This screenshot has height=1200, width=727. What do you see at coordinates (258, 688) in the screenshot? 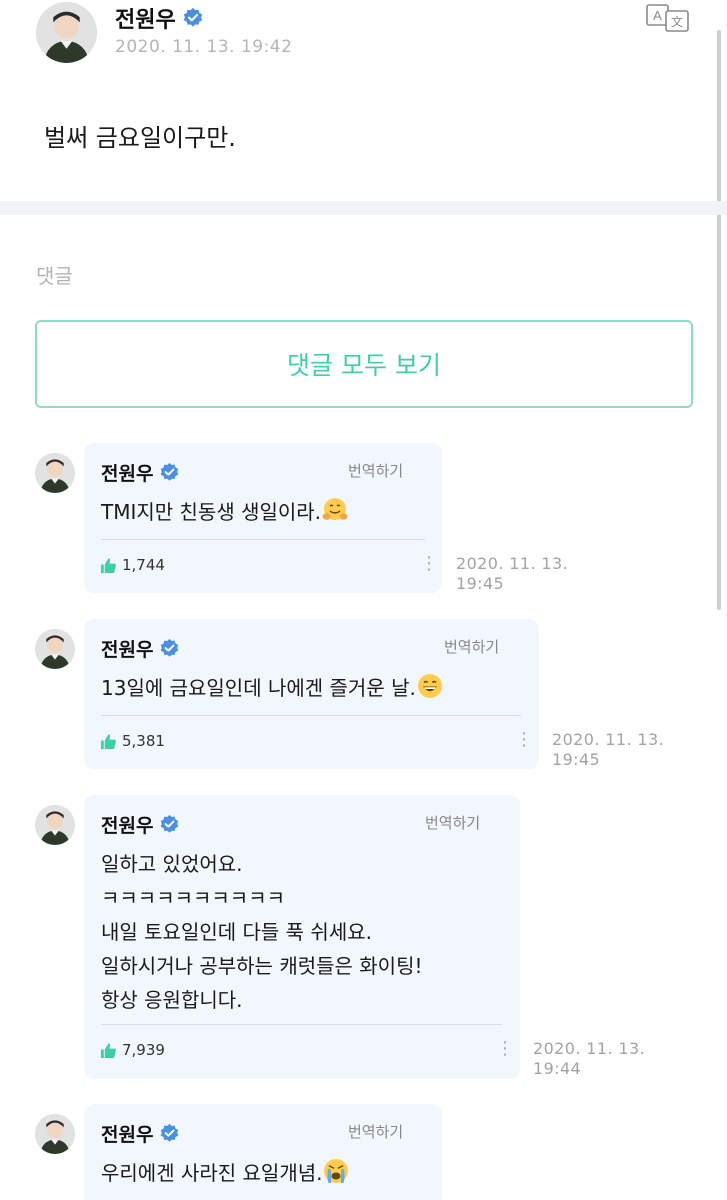
I see `comment-text-content: 13일에 금요일인데 나에겐 즐거운 날.` at bounding box center [258, 688].